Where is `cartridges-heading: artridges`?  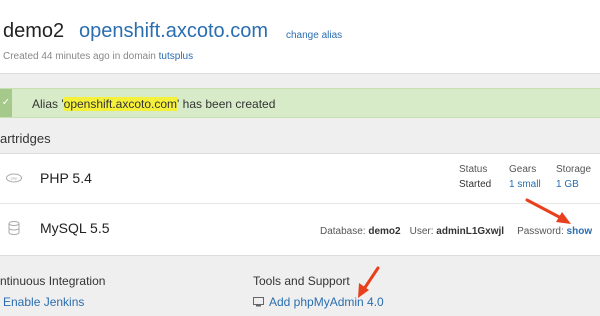
cartridges-heading: artridges is located at coordinates (25, 138).